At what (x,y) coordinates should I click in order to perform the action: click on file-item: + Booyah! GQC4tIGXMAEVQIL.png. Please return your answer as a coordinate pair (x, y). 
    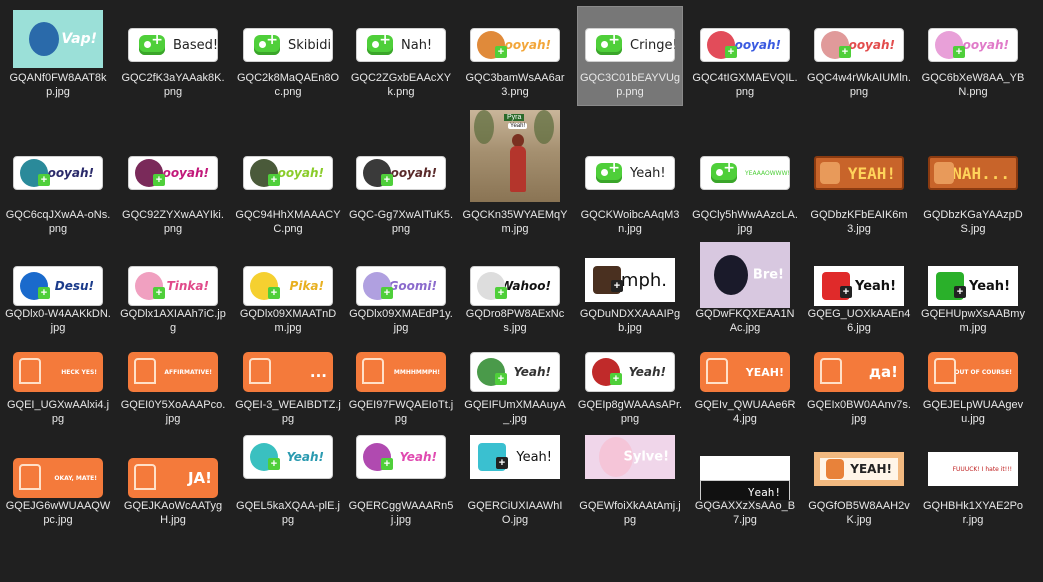
    Looking at the image, I should click on (742, 54).